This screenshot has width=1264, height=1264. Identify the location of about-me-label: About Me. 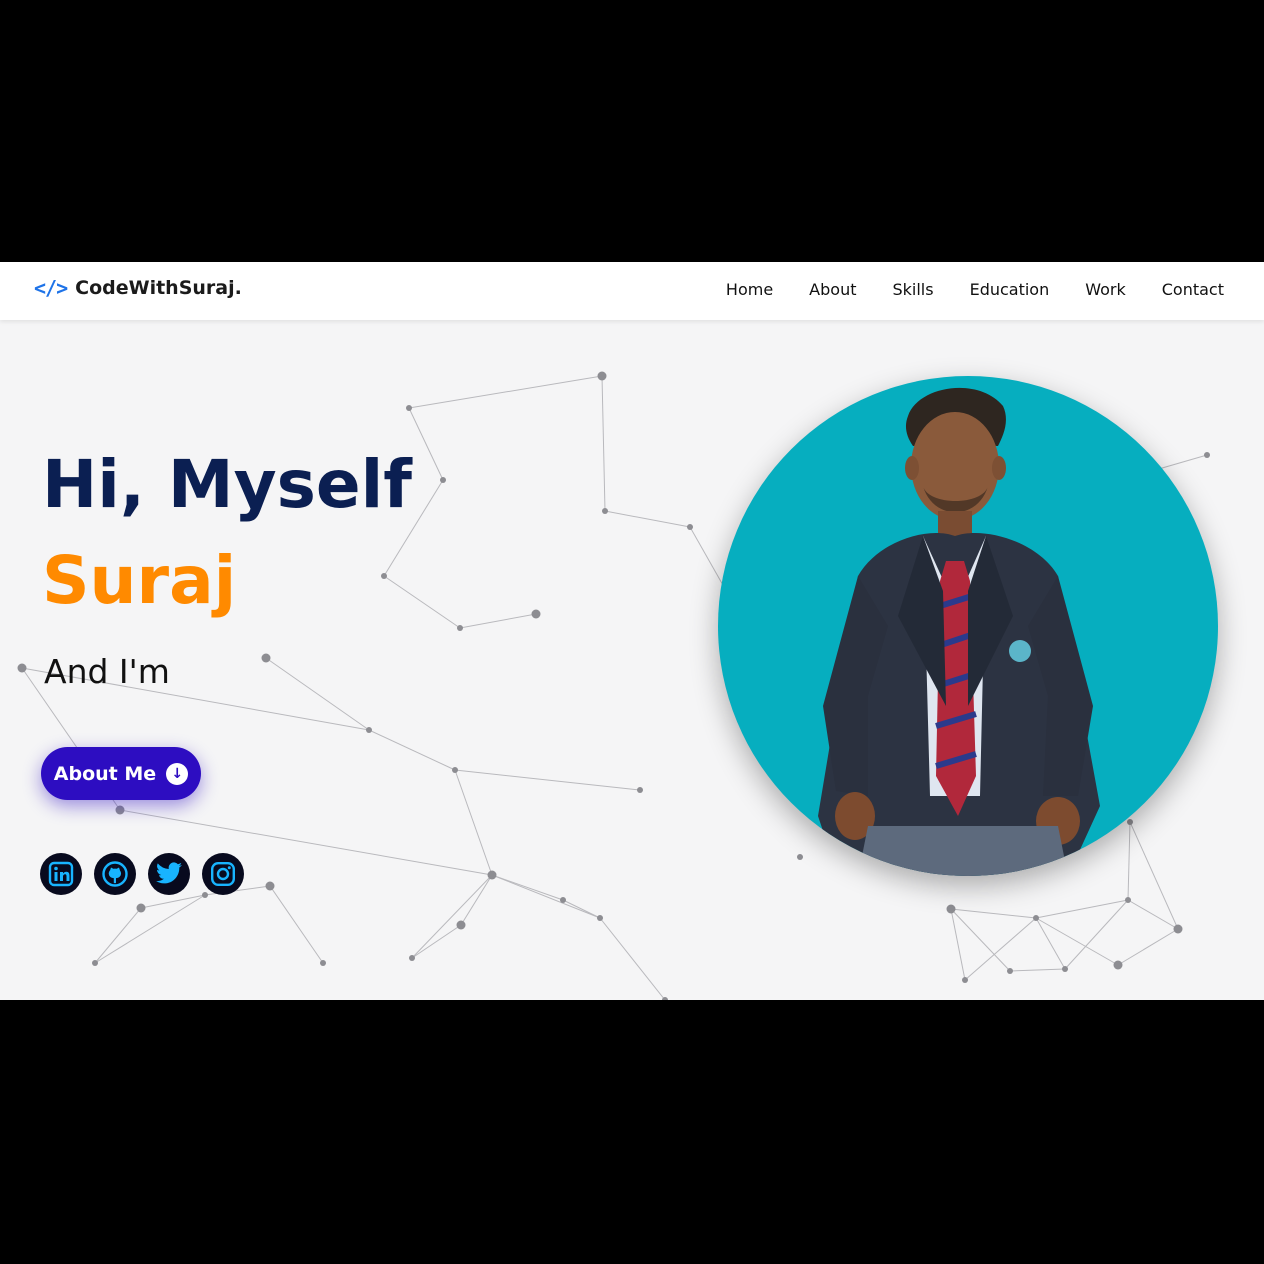
(105, 773).